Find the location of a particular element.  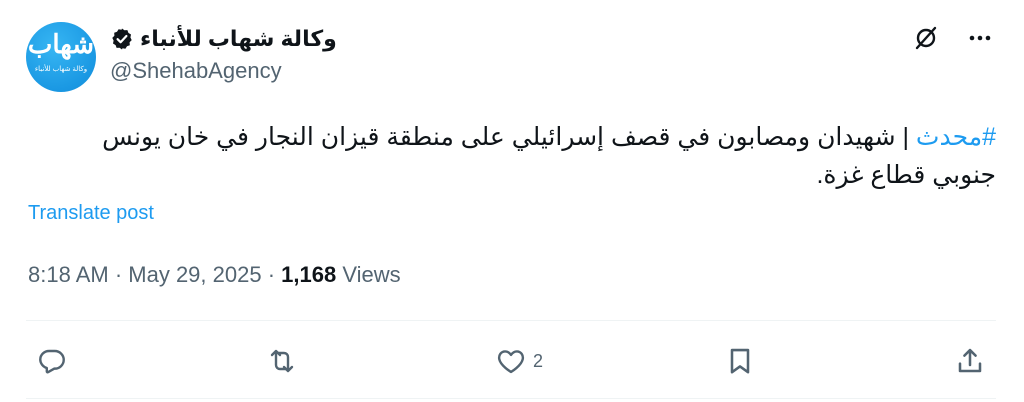

avatar-logo-subtext: وكالة شهاب للأنباء is located at coordinates (61, 69).